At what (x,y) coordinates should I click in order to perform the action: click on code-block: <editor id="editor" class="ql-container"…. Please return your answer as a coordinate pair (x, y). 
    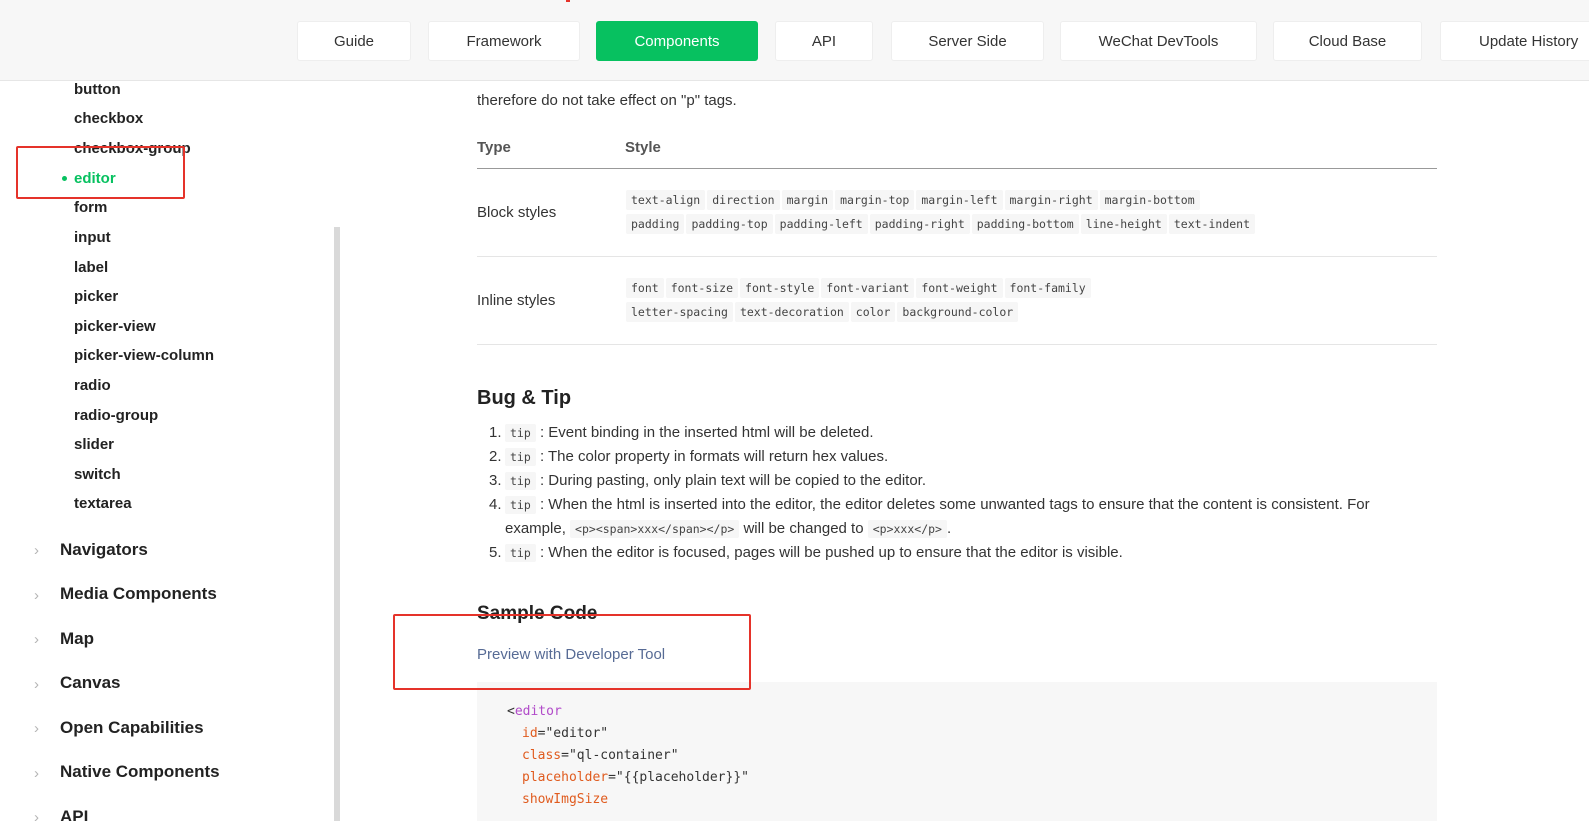
    Looking at the image, I should click on (957, 751).